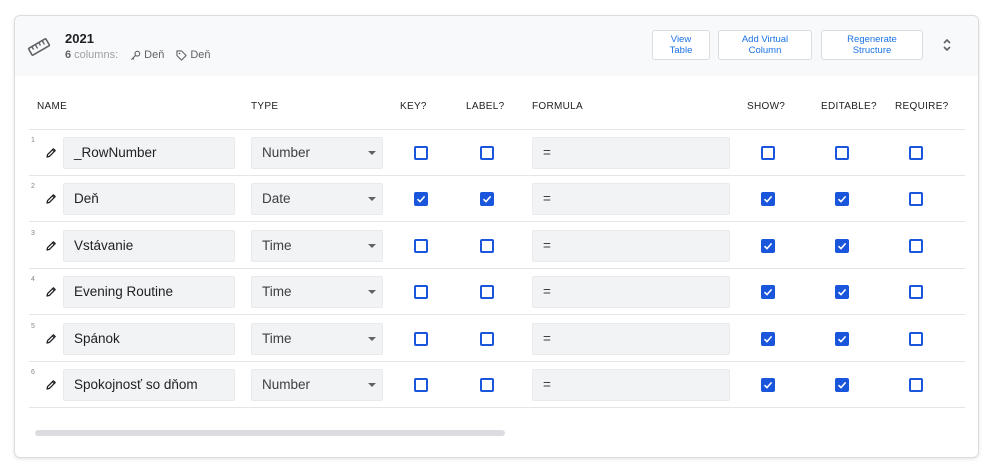  I want to click on col-header-type: TYPE, so click(265, 106).